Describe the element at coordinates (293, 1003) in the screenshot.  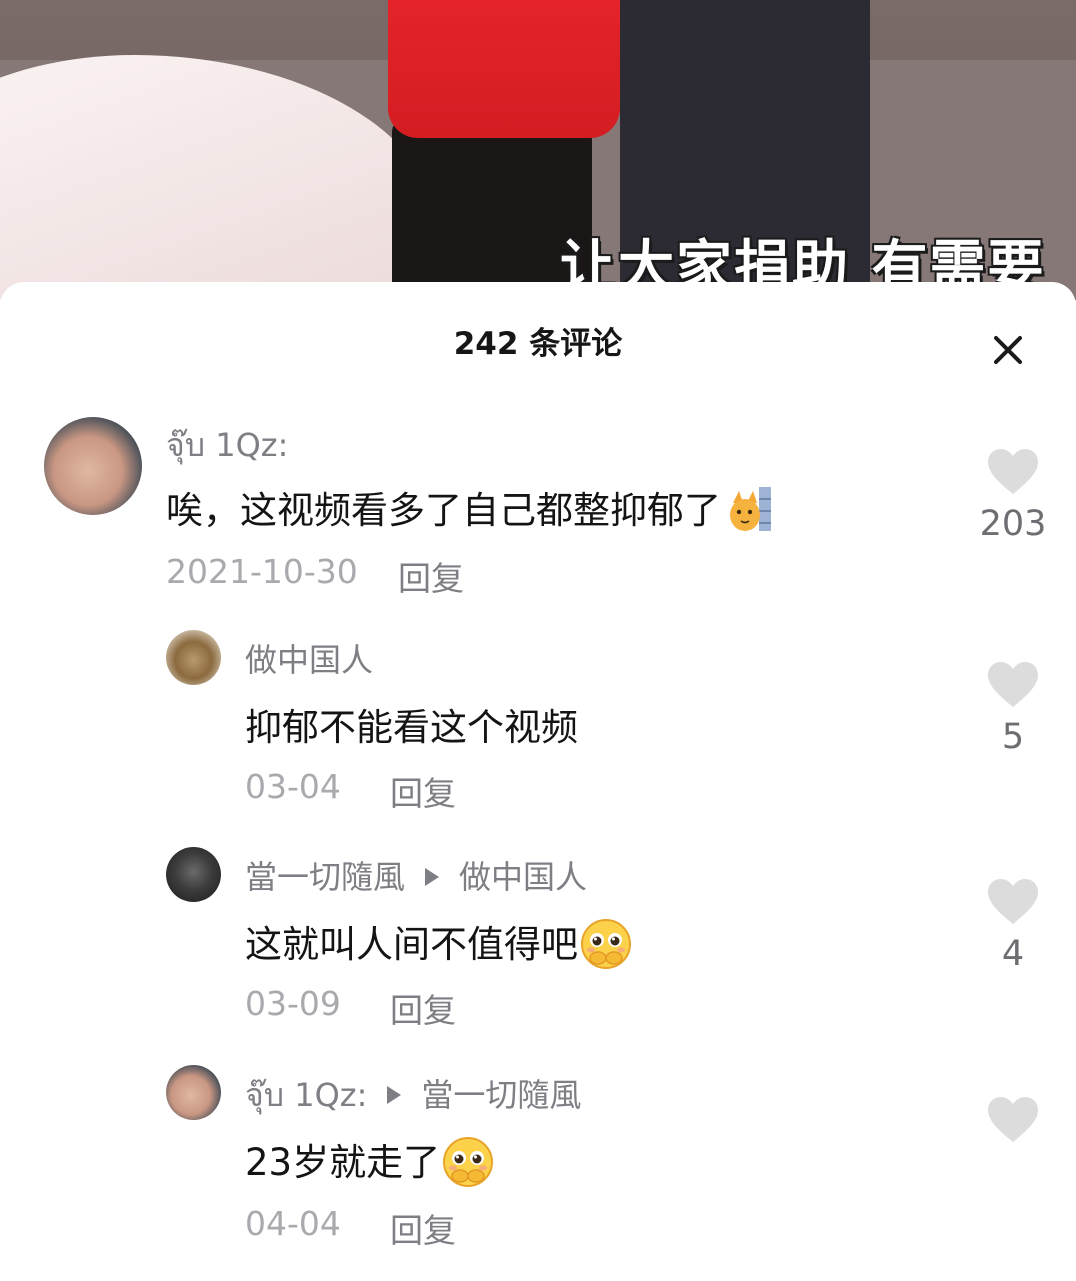
I see `comment-date: 03-09` at that location.